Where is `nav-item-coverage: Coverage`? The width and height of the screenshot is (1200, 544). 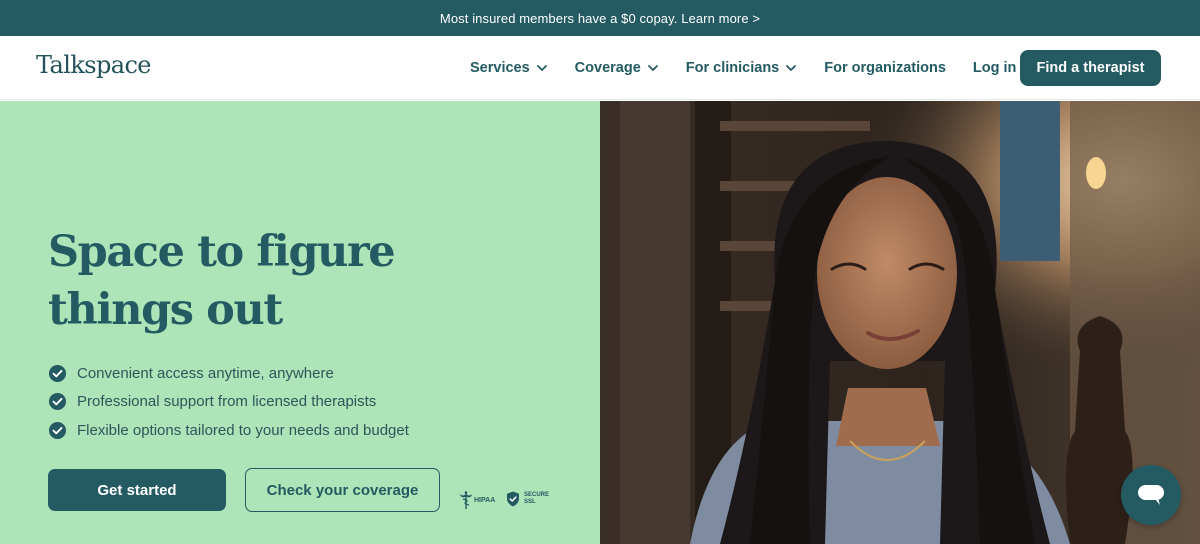 nav-item-coverage: Coverage is located at coordinates (617, 68).